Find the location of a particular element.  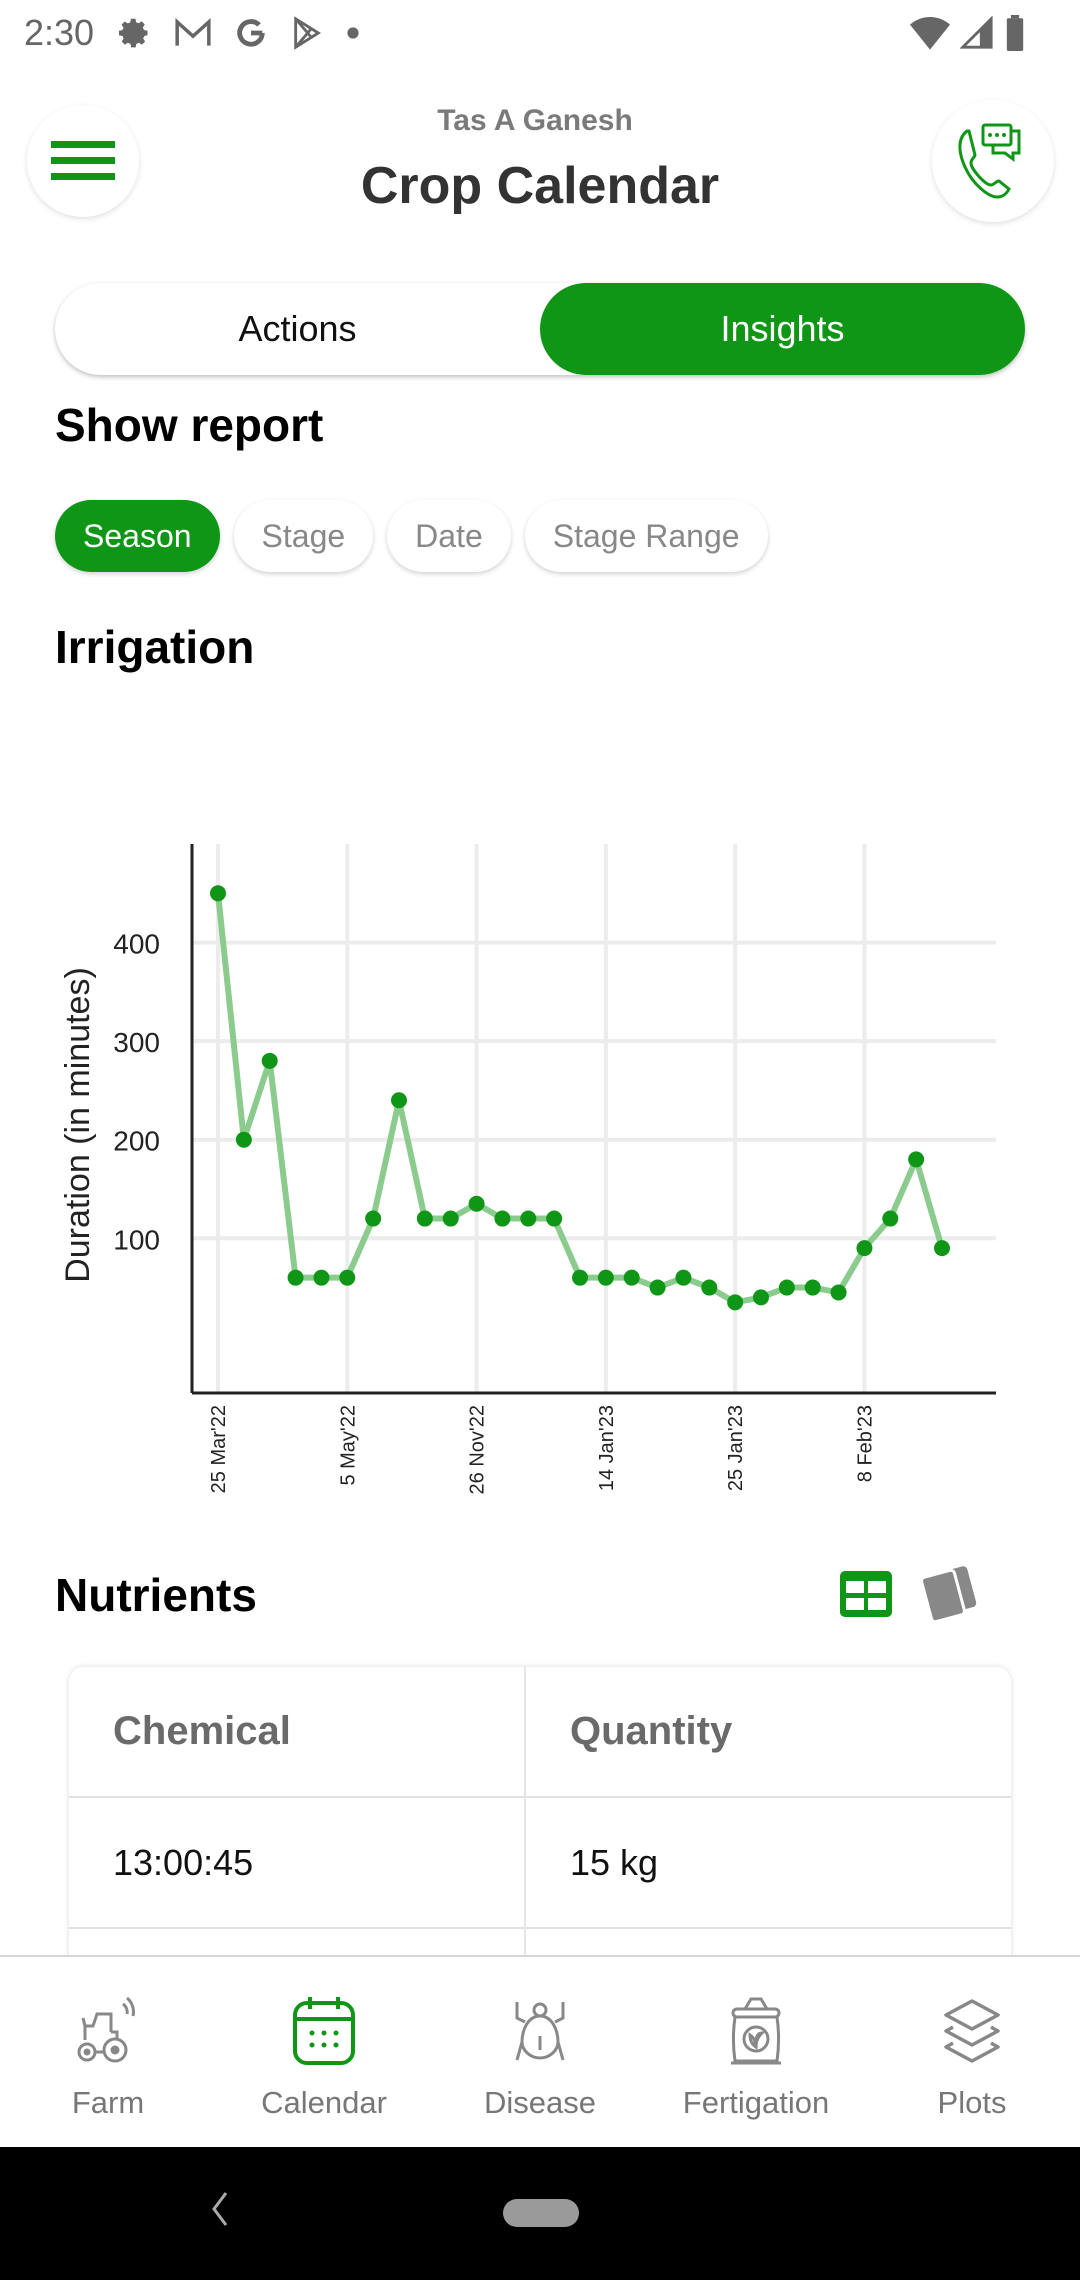

fertilizer-bag-icon is located at coordinates (756, 2031).